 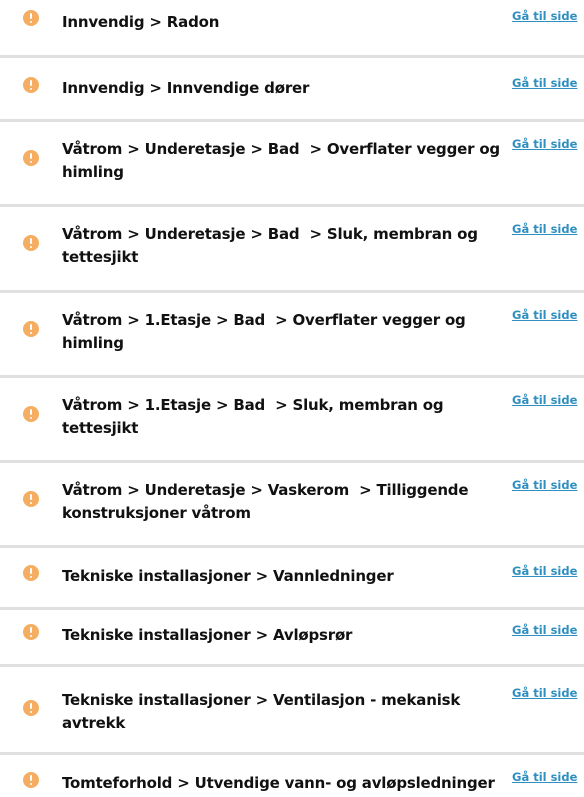 What do you see at coordinates (207, 635) in the screenshot?
I see `item-path: Tekniske installasjoner > Avløpsrør` at bounding box center [207, 635].